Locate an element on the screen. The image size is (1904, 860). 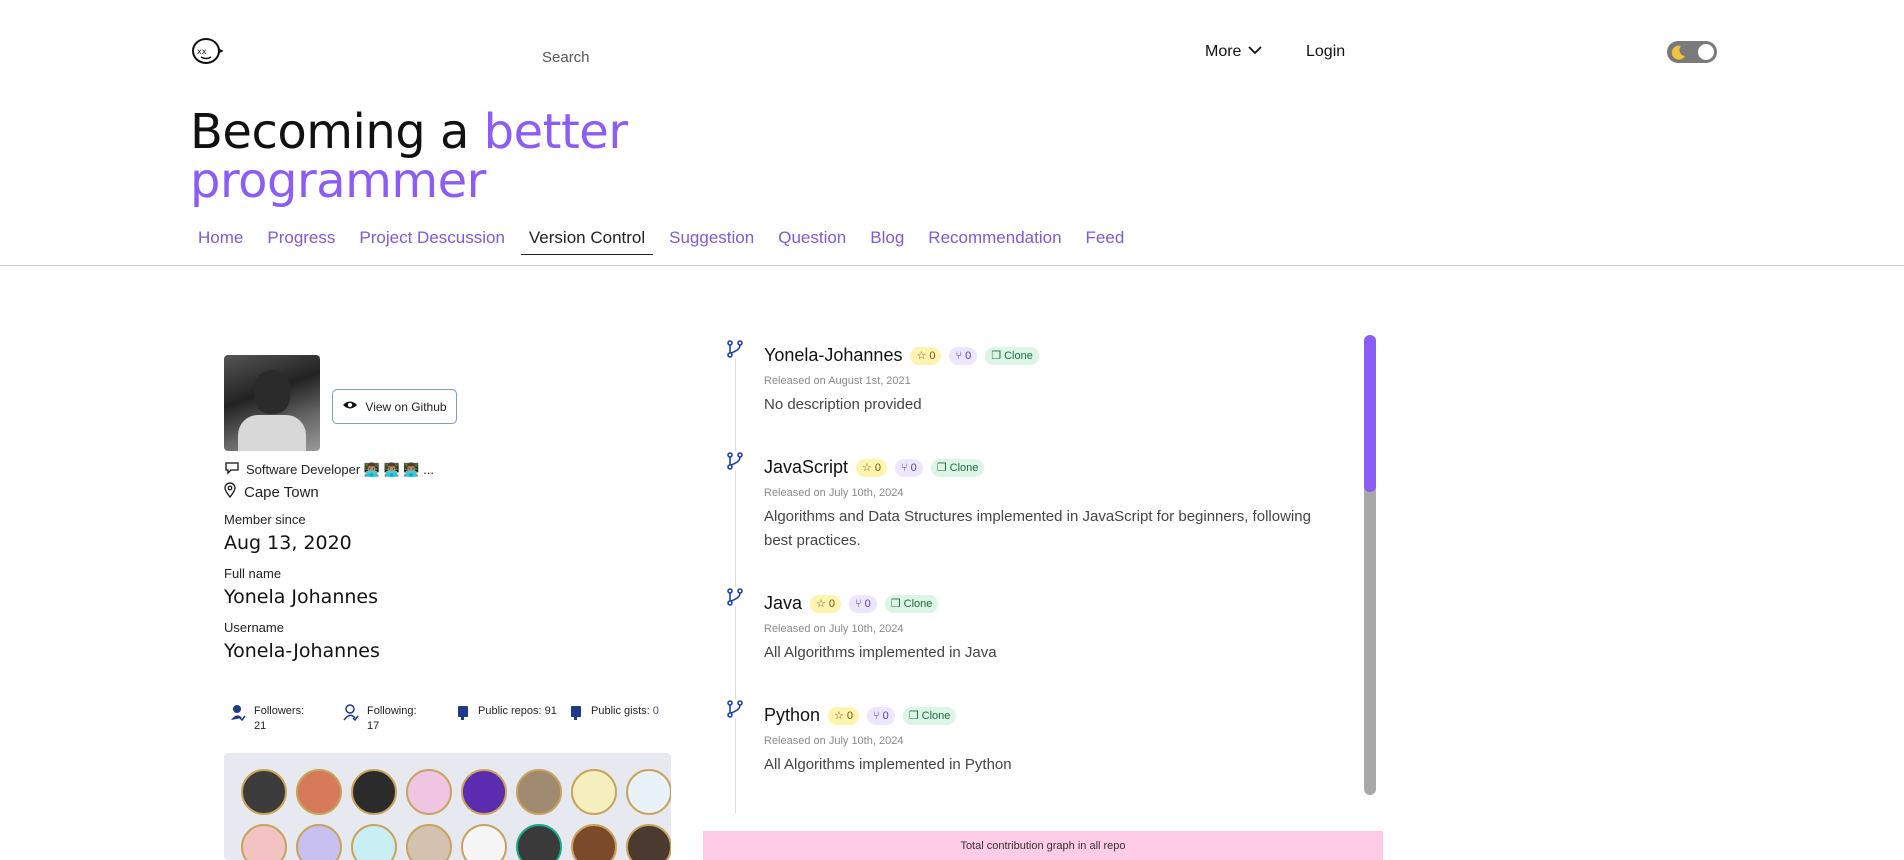
fork-count: 0 is located at coordinates (913, 467).